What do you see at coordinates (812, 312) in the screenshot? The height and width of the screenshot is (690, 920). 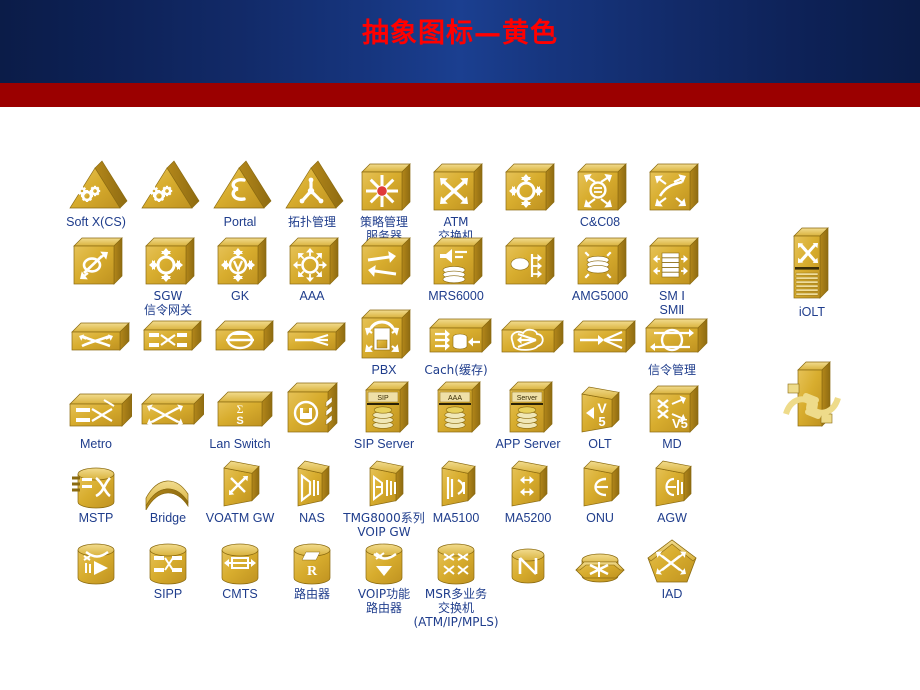 I see `icon-label: iOLT` at bounding box center [812, 312].